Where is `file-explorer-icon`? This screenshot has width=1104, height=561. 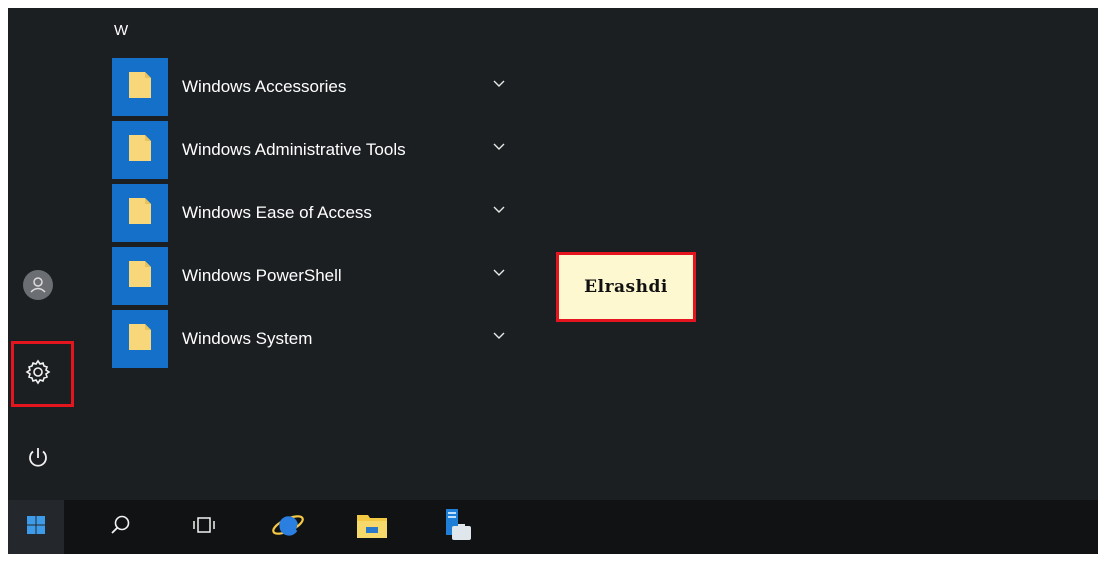 file-explorer-icon is located at coordinates (372, 527).